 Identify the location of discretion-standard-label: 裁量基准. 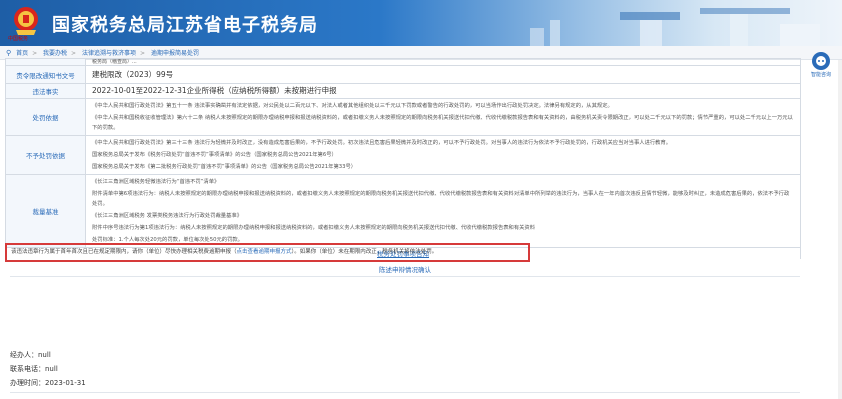
(45, 211).